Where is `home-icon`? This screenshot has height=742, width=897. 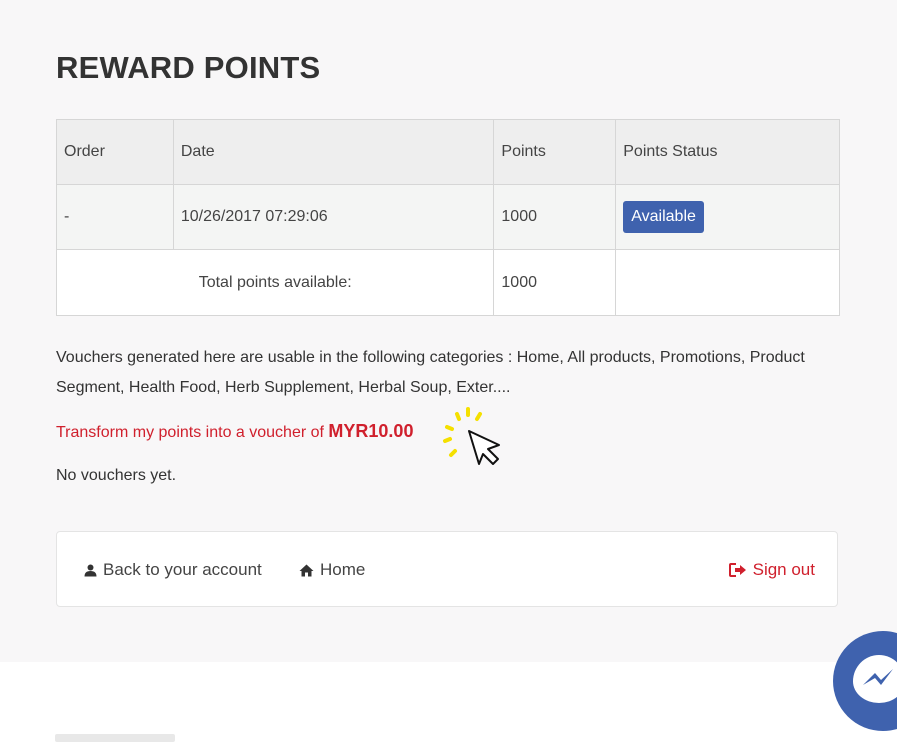 home-icon is located at coordinates (306, 570).